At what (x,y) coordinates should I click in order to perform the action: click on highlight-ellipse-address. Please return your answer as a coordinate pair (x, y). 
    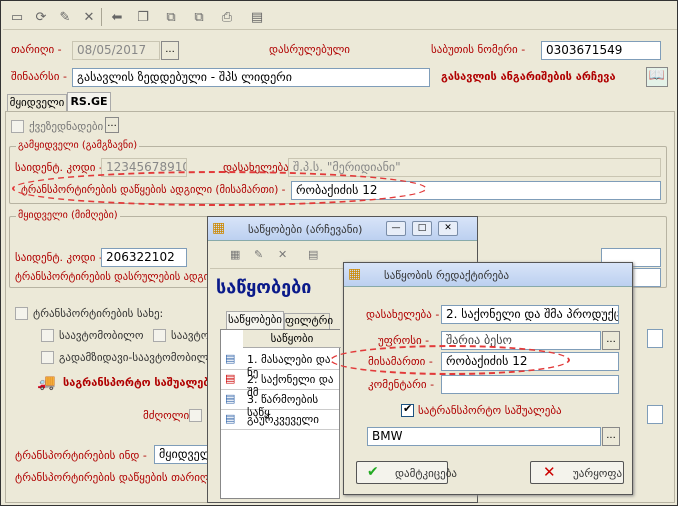
    Looking at the image, I should click on (450, 360).